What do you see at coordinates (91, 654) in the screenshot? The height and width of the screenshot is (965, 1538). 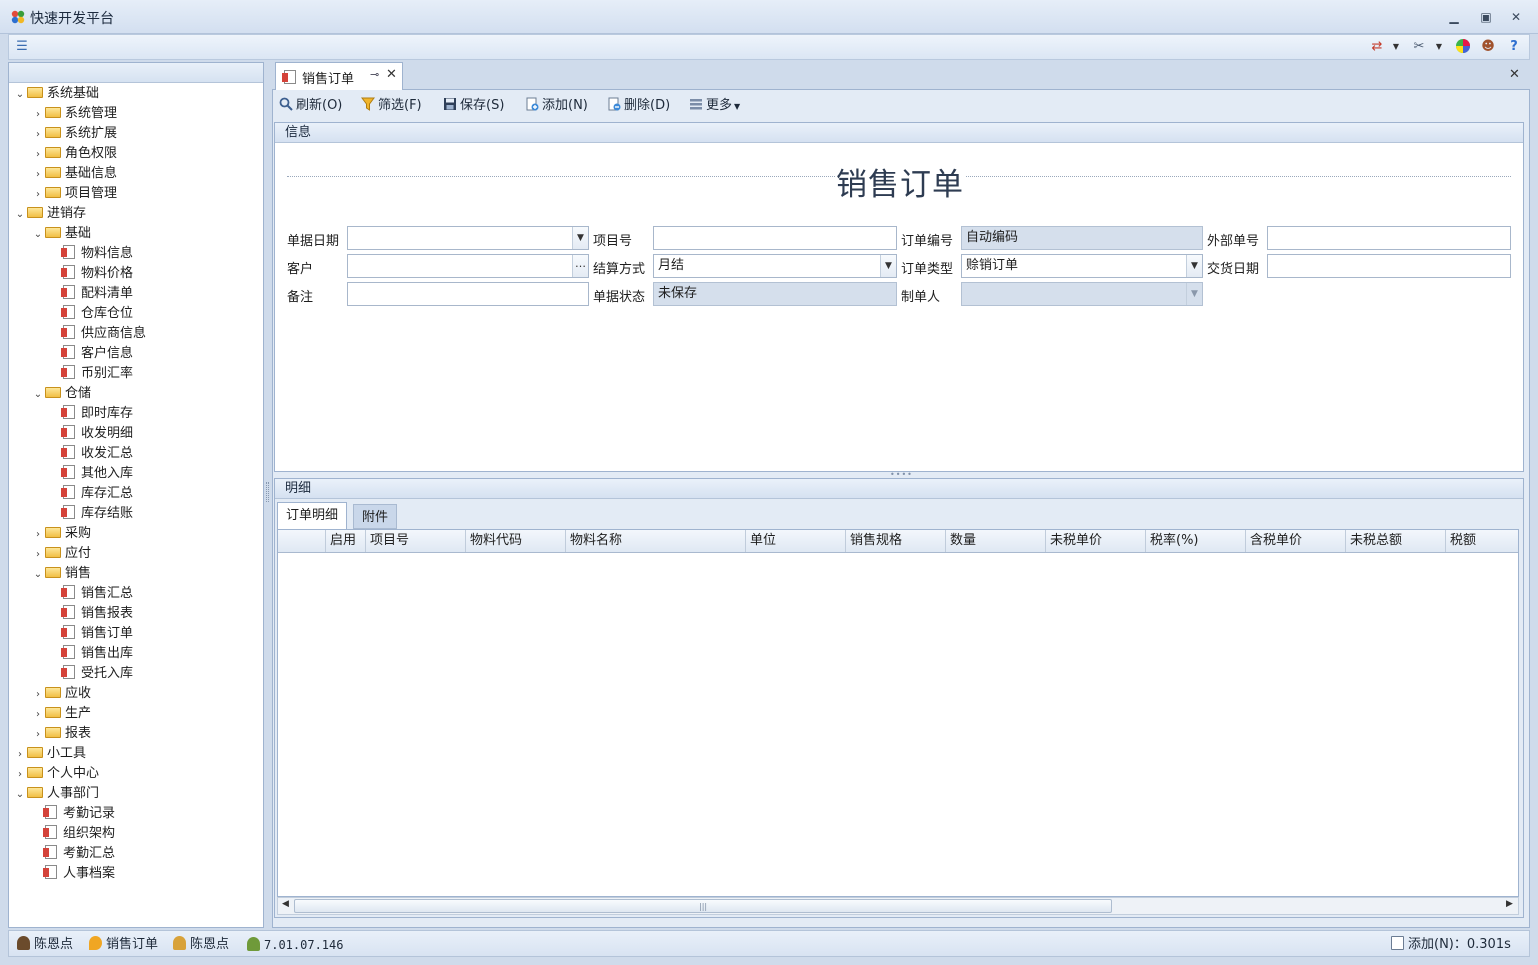 I see `tree-item: 销售出库` at bounding box center [91, 654].